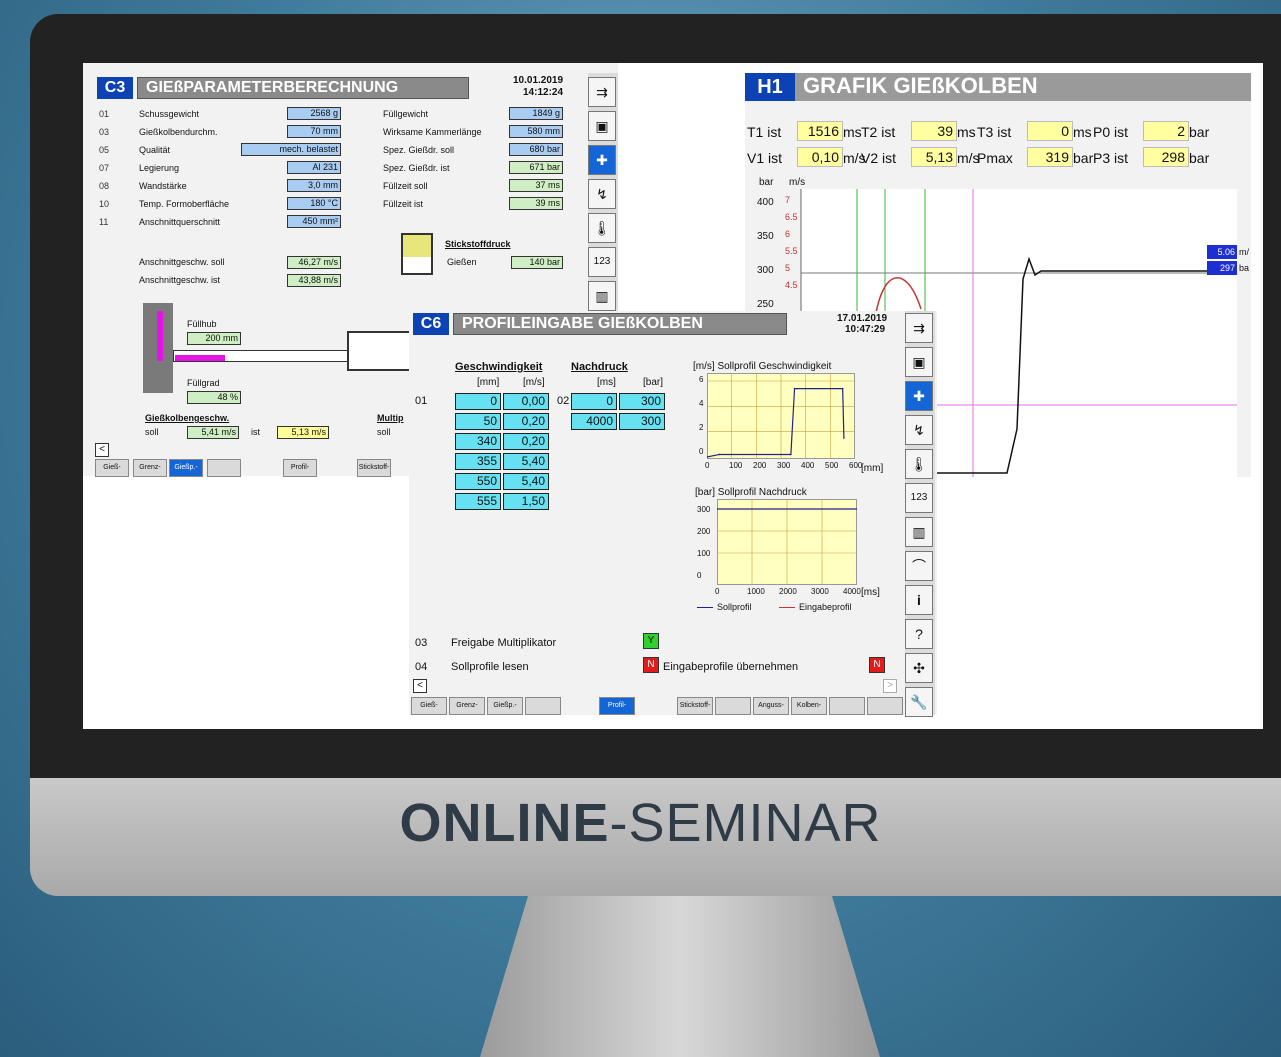 The image size is (1281, 1057). I want to click on c3-tab: Stickstoff-, so click(374, 468).